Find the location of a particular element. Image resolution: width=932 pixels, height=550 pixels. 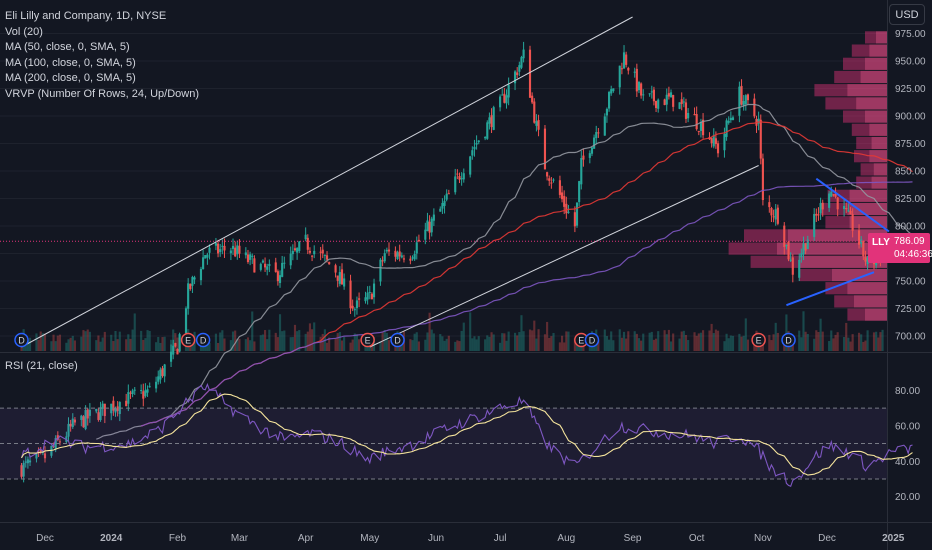

legend-ma50: MA (50, close, 0, SMA, 5) is located at coordinates (102, 48).